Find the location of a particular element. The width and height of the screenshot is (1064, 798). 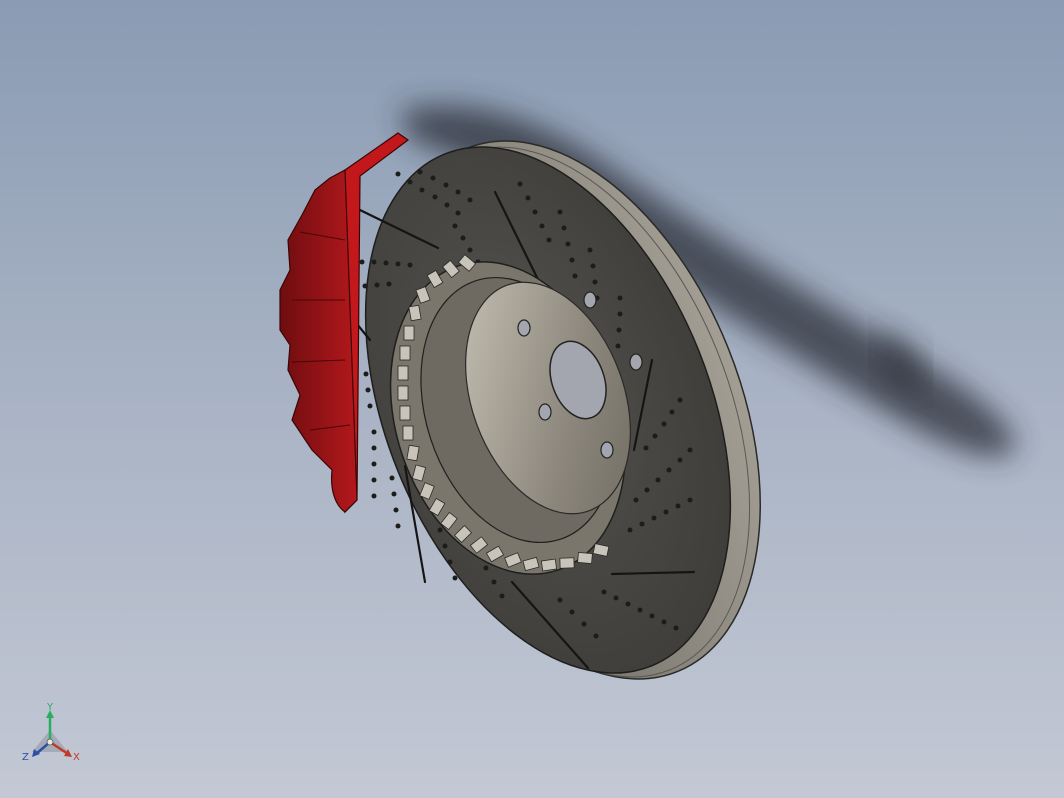

z-axis-label: Z is located at coordinates (25, 757).